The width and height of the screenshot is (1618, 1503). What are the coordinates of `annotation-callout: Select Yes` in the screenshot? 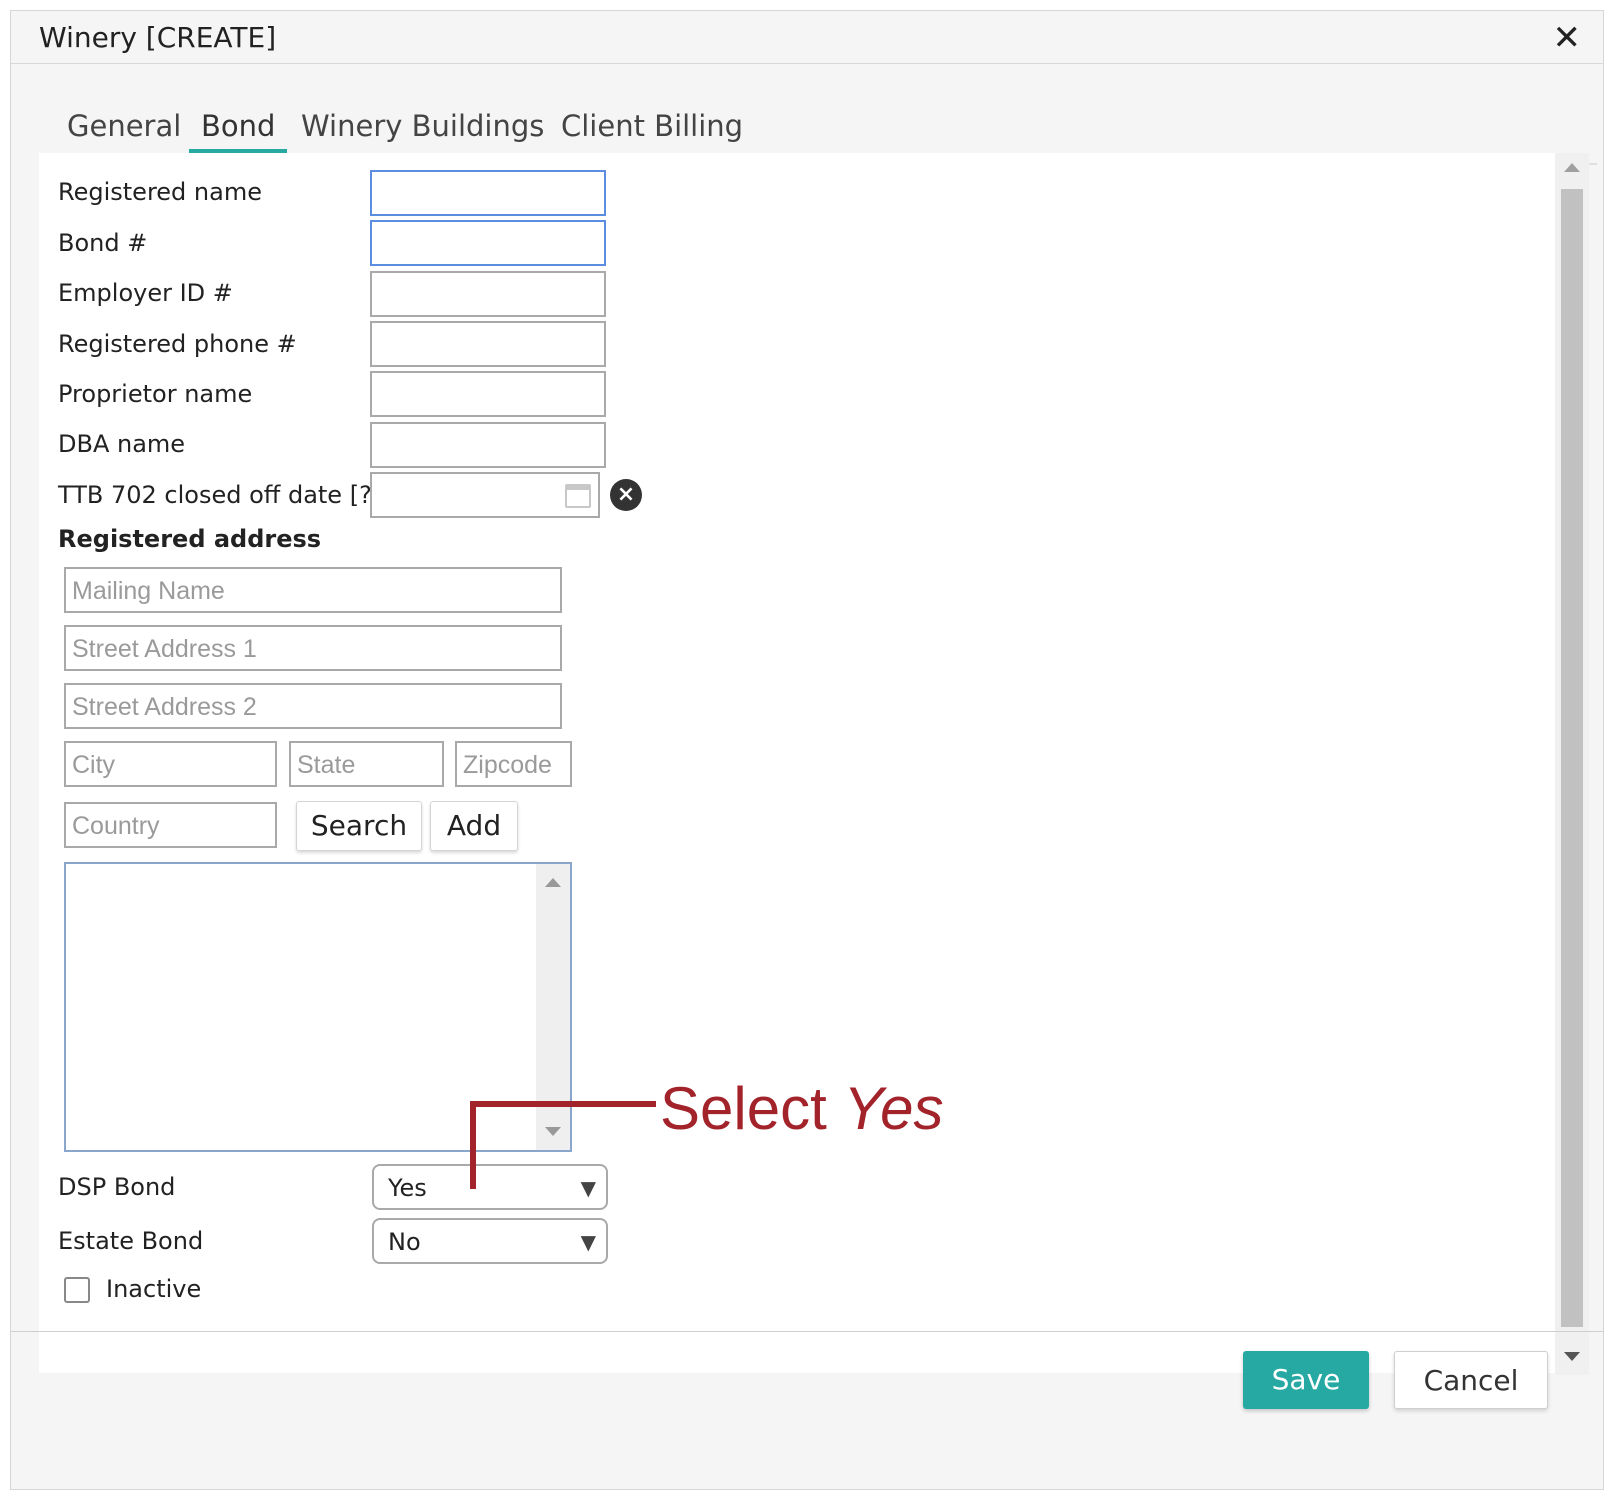 It's located at (802, 1108).